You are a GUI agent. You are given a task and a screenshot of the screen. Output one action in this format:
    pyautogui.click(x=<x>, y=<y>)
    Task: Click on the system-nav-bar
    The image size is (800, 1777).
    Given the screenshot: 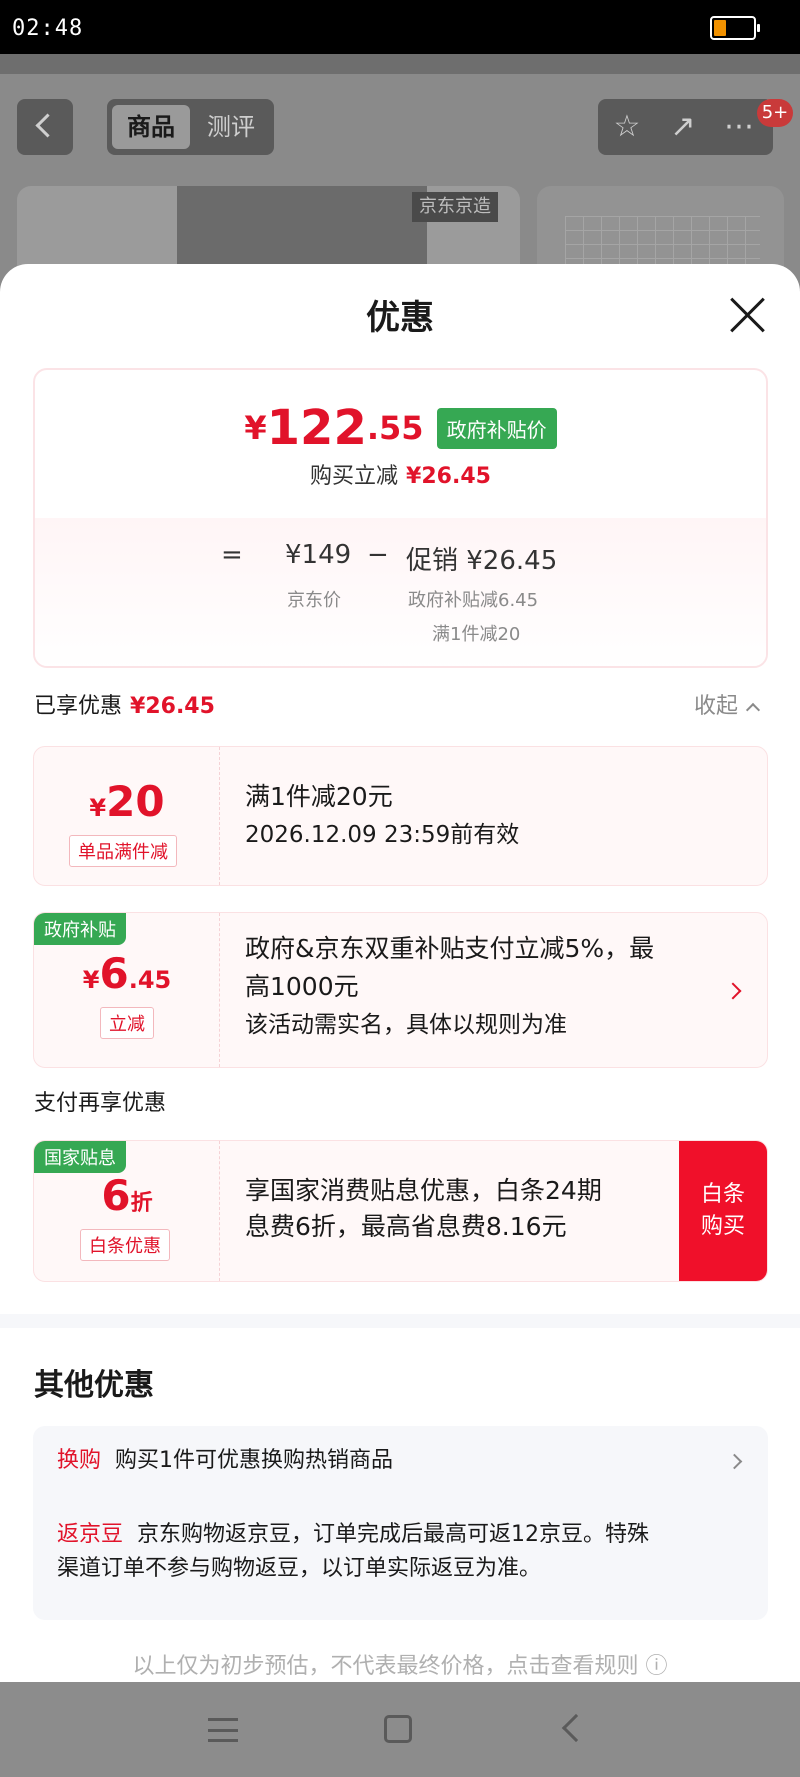 What is the action you would take?
    pyautogui.click(x=400, y=1729)
    